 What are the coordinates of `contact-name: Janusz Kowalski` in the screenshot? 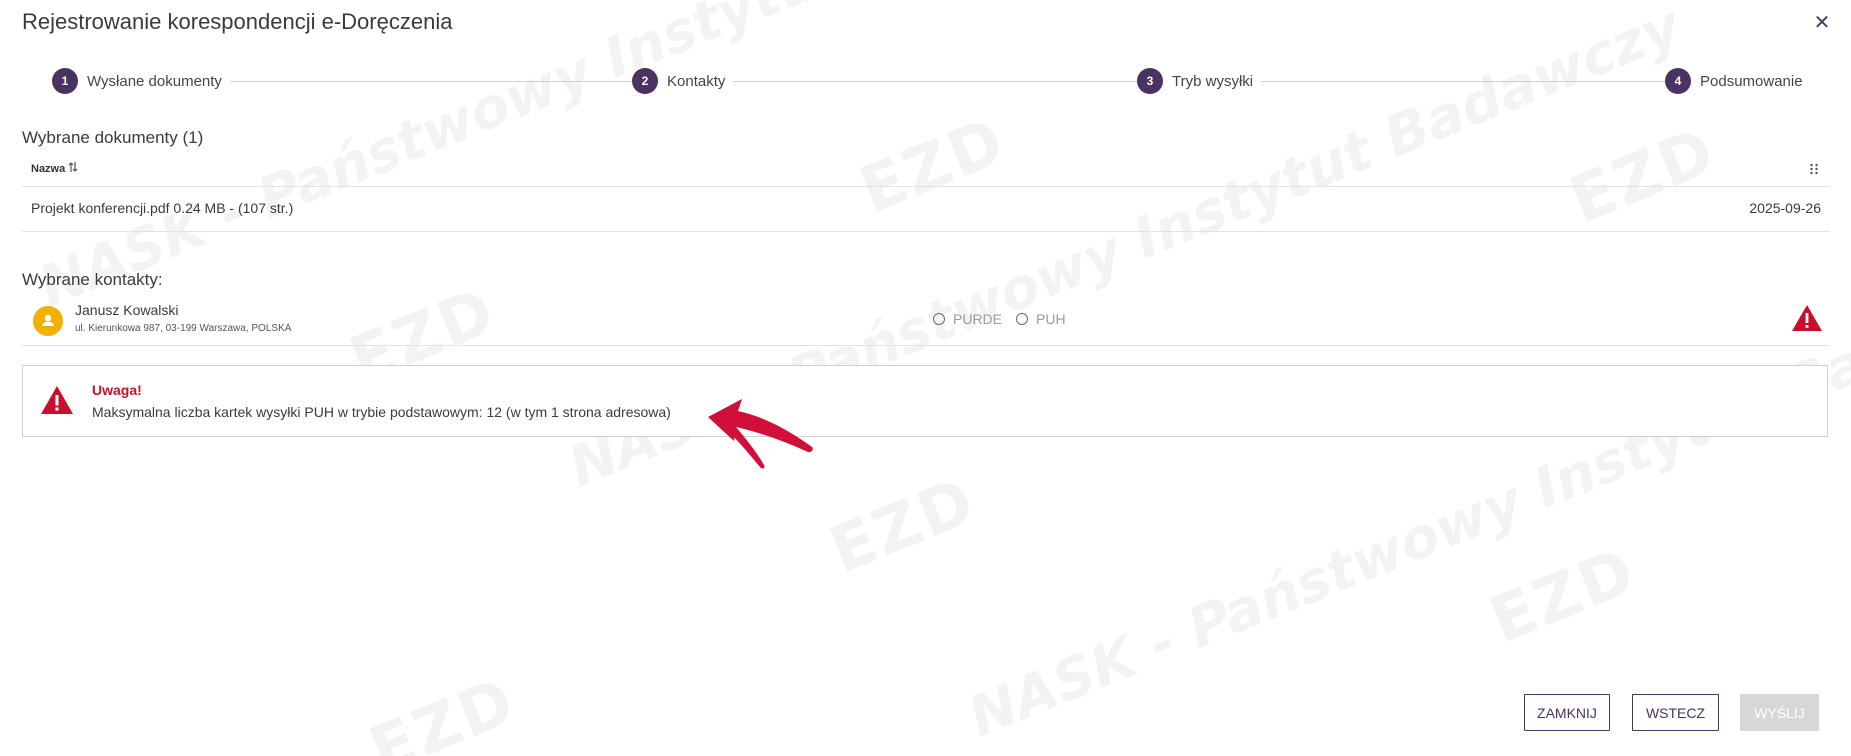 It's located at (127, 310).